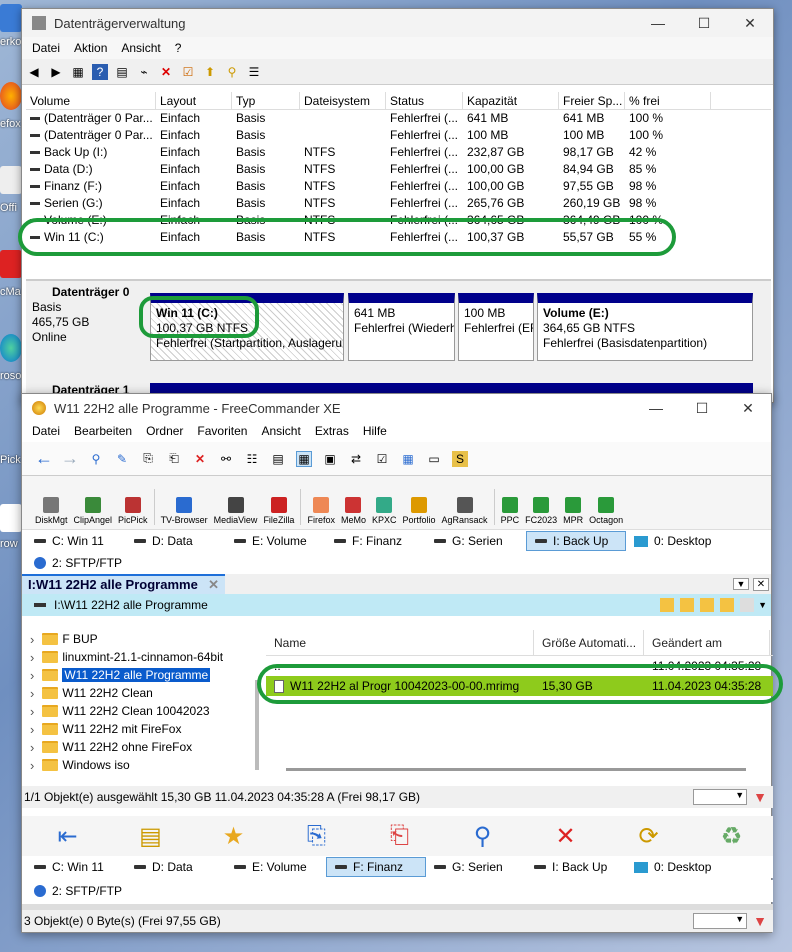 The width and height of the screenshot is (792, 952). What do you see at coordinates (576, 541) in the screenshot?
I see `drive-i: I: Back Up` at bounding box center [576, 541].